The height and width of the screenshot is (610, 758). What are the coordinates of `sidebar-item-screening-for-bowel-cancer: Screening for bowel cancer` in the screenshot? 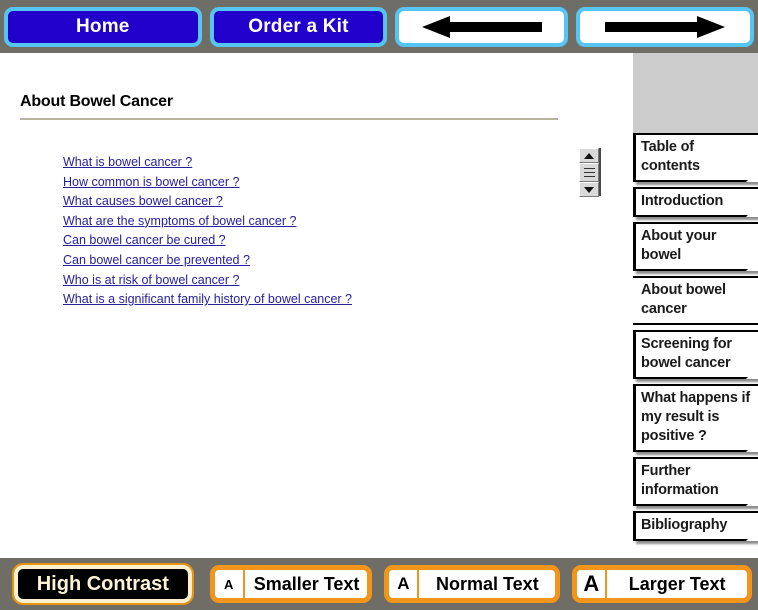 It's located at (695, 354).